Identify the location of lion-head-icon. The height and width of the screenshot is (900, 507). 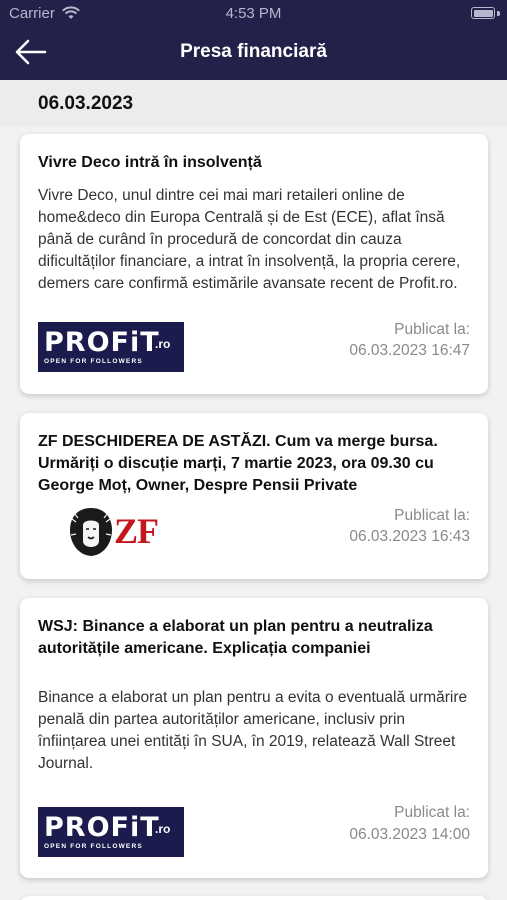
(91, 532).